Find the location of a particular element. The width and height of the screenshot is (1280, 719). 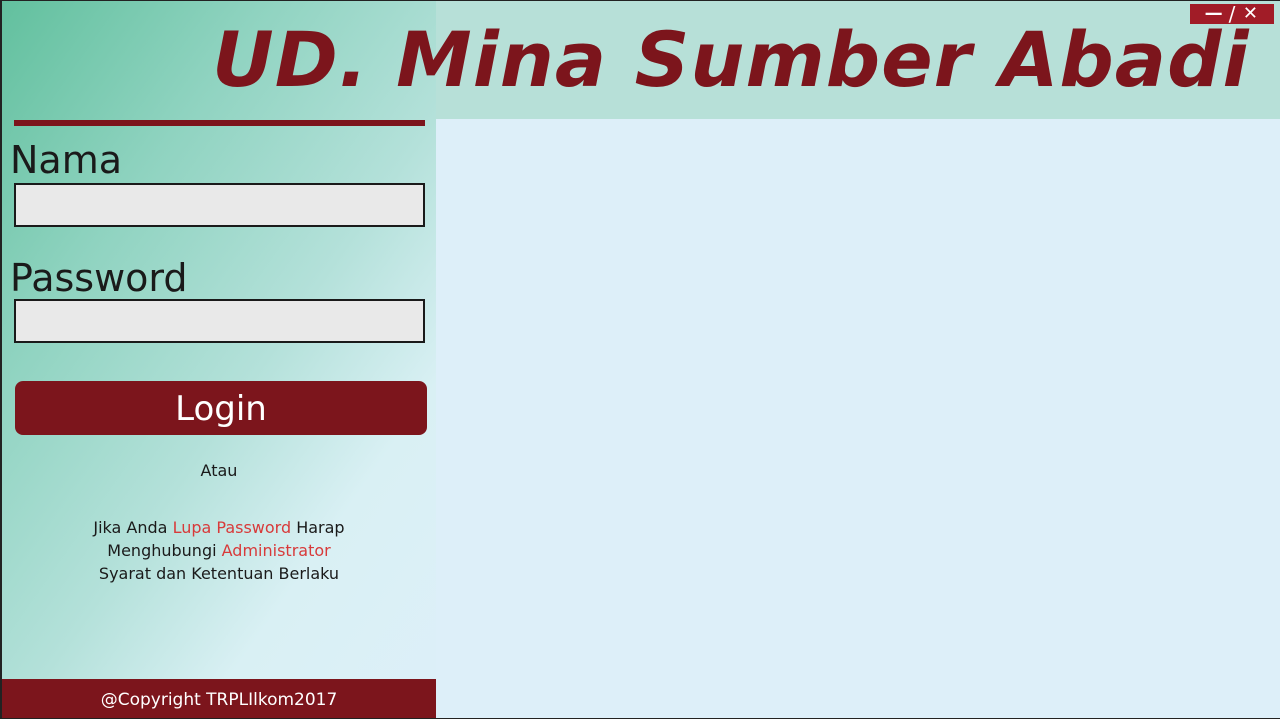

window-controls: — / ✕ is located at coordinates (1232, 14).